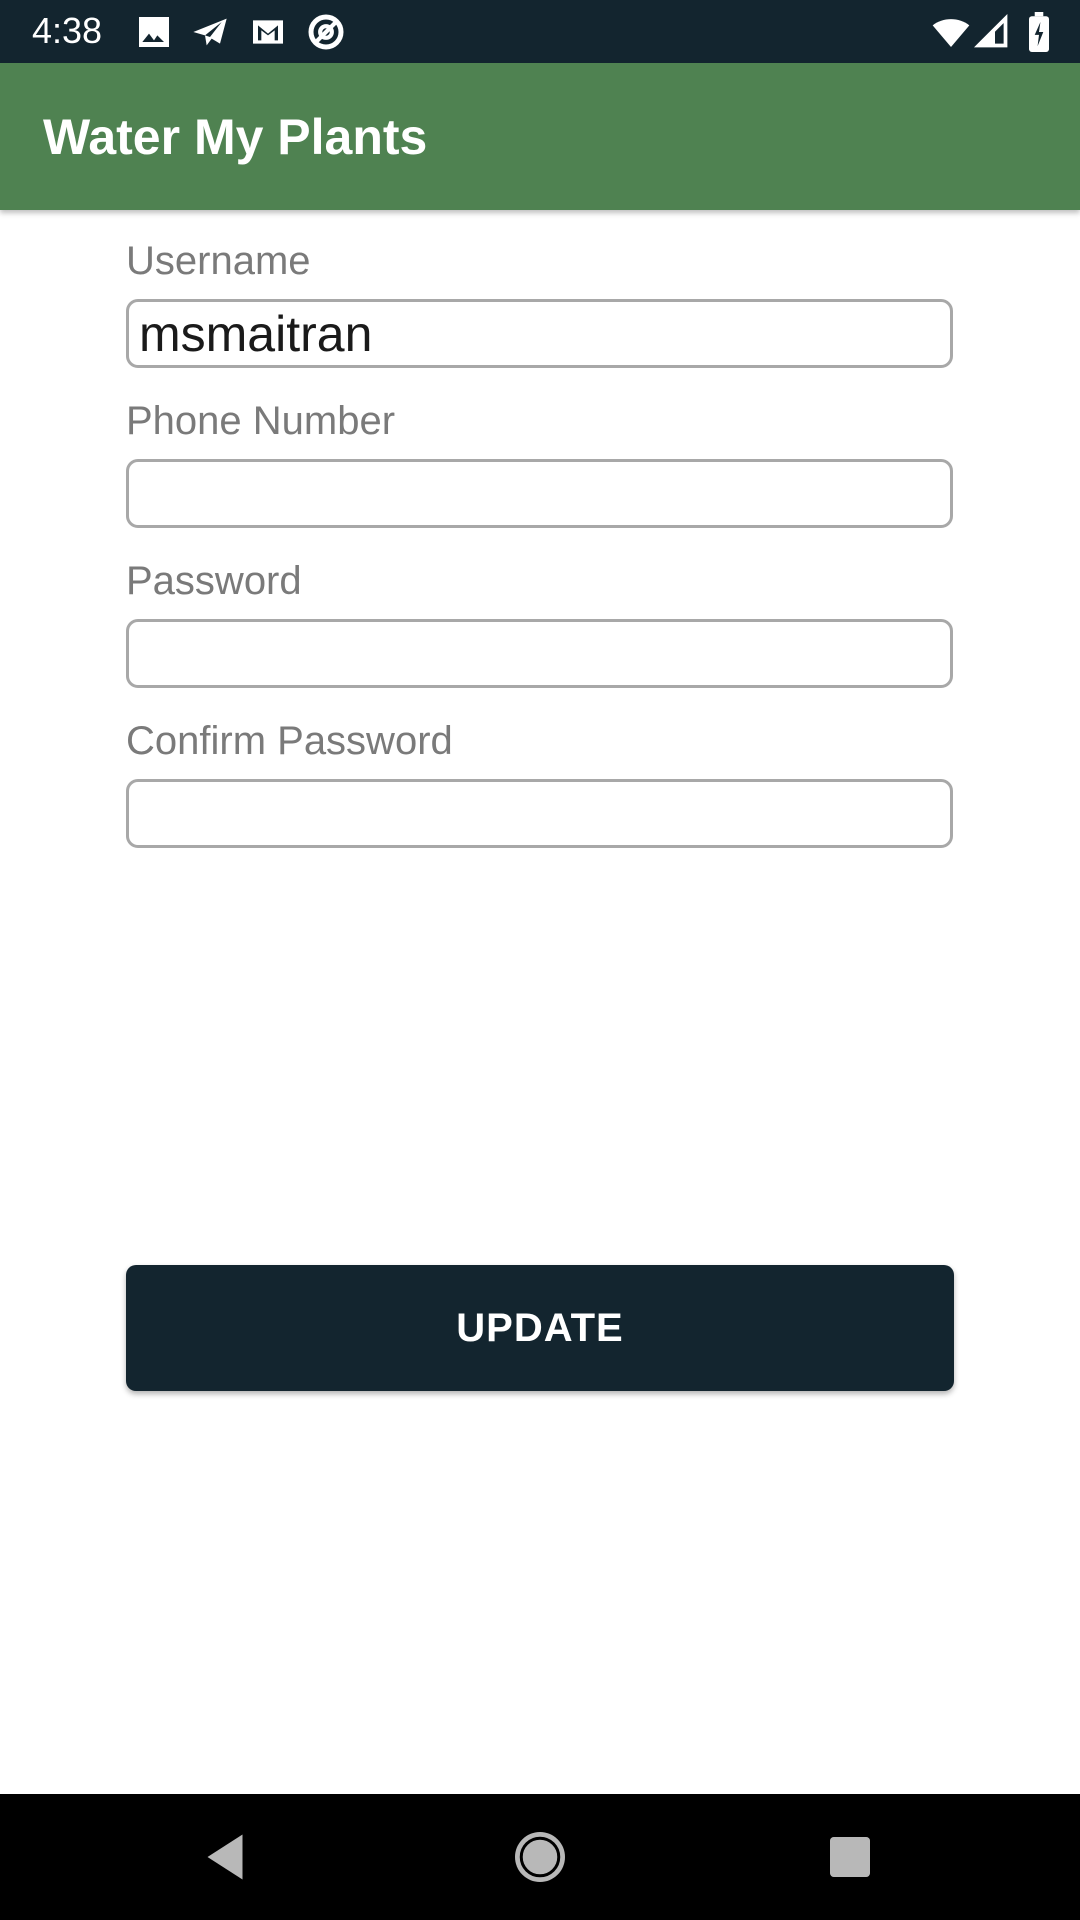  I want to click on password-label: Password, so click(214, 581).